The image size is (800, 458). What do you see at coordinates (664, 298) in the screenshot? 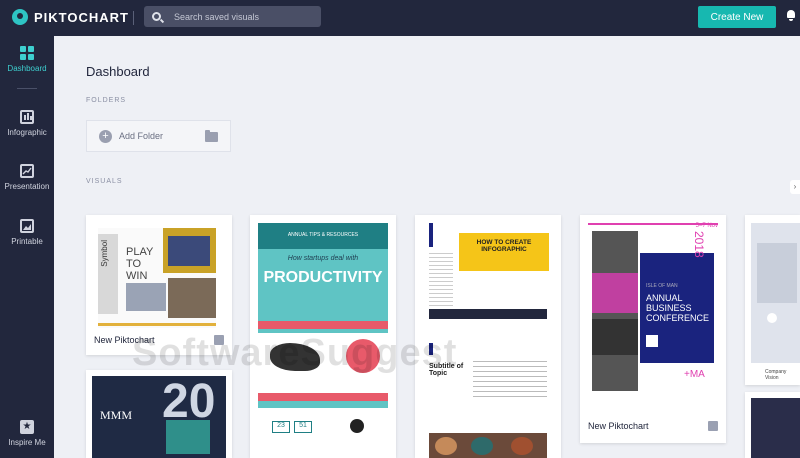
I see `thumbnail-line: ANNUAL` at bounding box center [664, 298].